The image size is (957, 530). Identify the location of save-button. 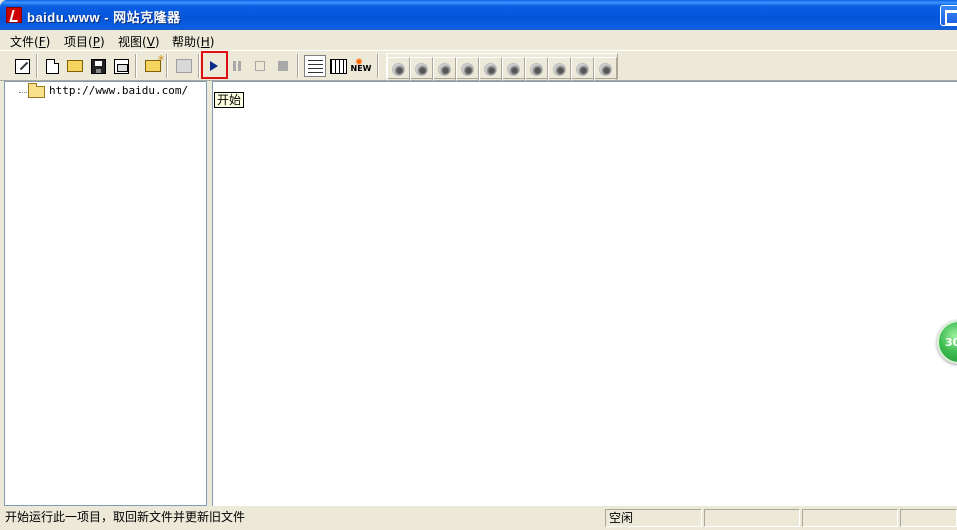
(98, 66).